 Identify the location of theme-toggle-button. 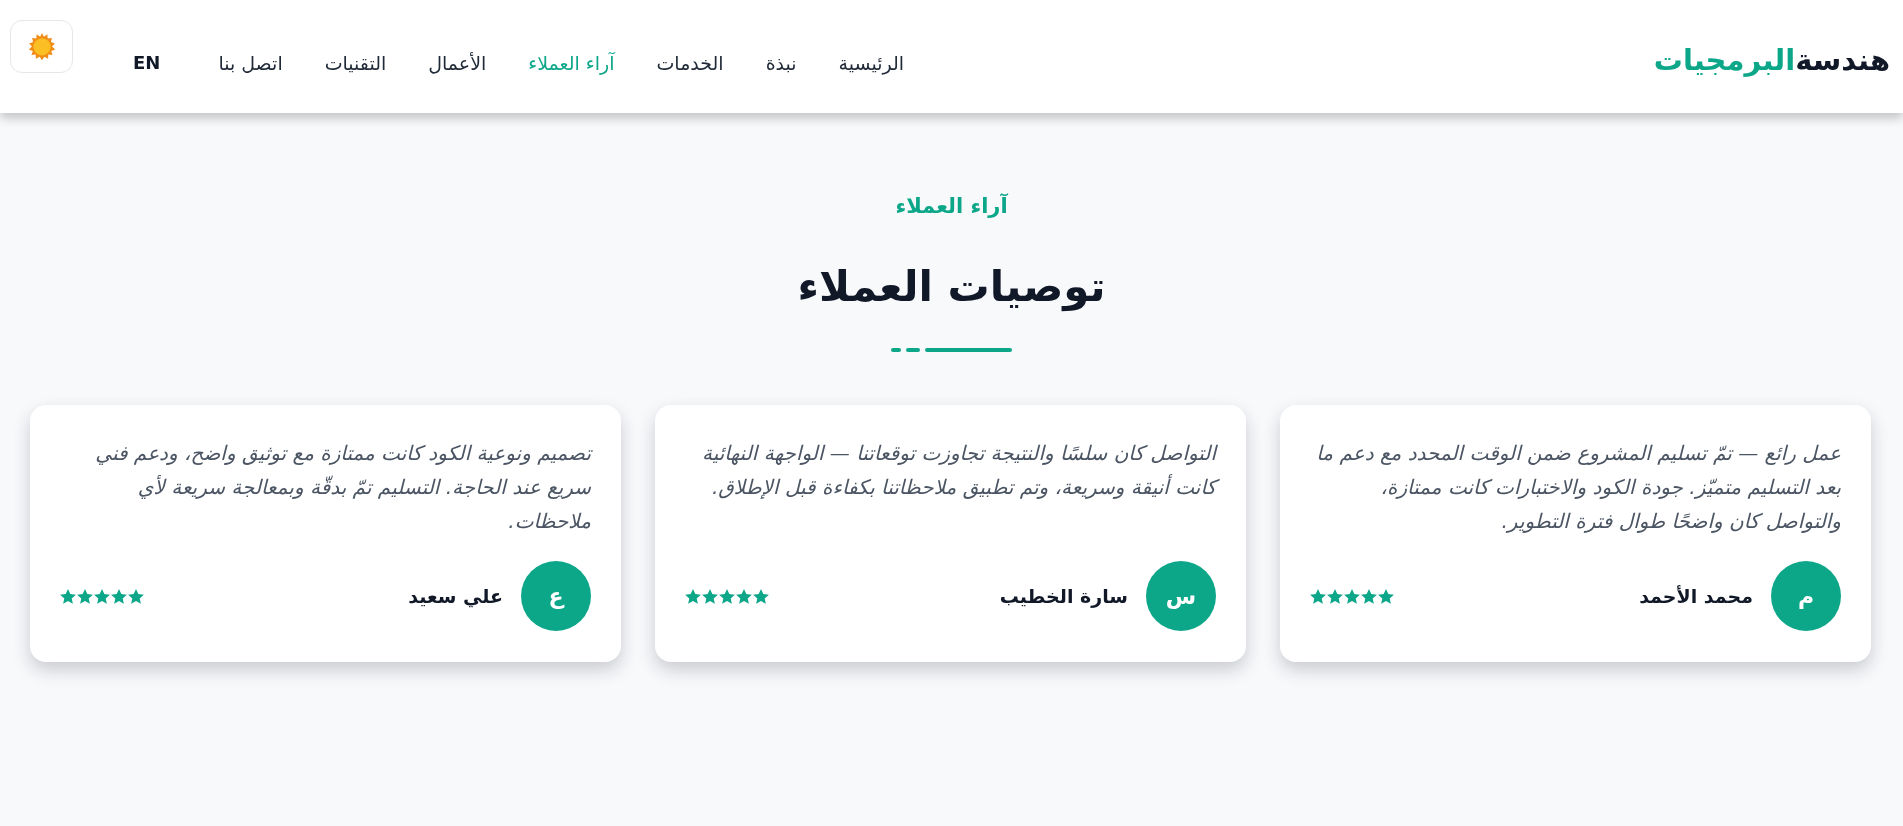
(41, 46).